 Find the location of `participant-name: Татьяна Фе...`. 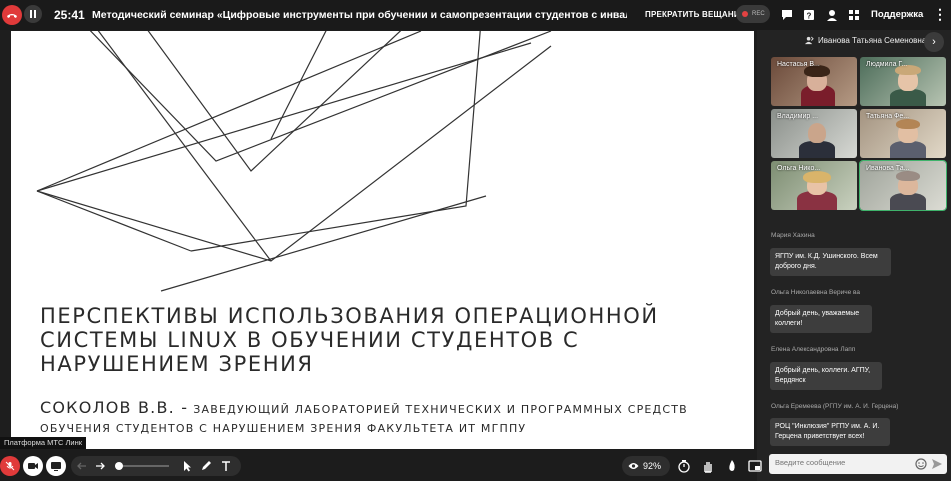

participant-name: Татьяна Фе... is located at coordinates (888, 116).